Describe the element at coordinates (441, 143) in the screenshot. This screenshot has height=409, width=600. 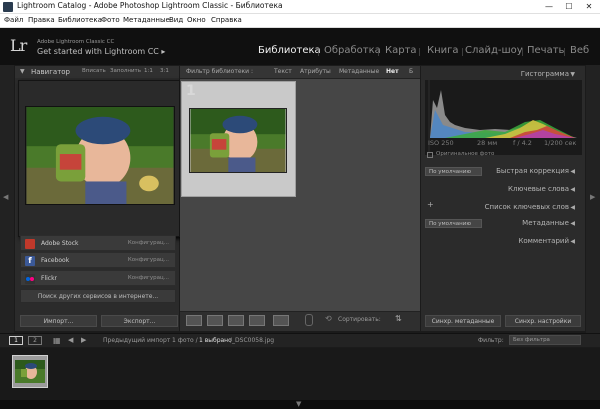
I see `iso-value: ISO 250` at that location.